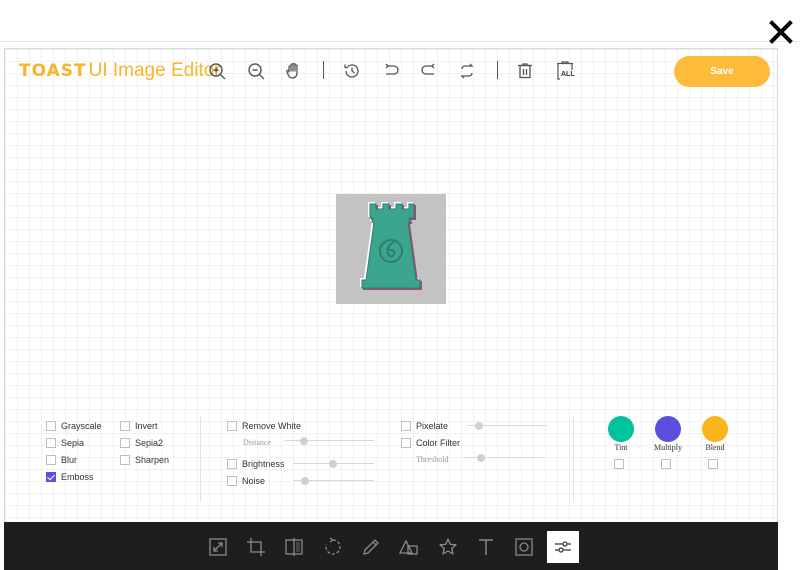  I want to click on filter-pixelate: Pixelate, so click(424, 426).